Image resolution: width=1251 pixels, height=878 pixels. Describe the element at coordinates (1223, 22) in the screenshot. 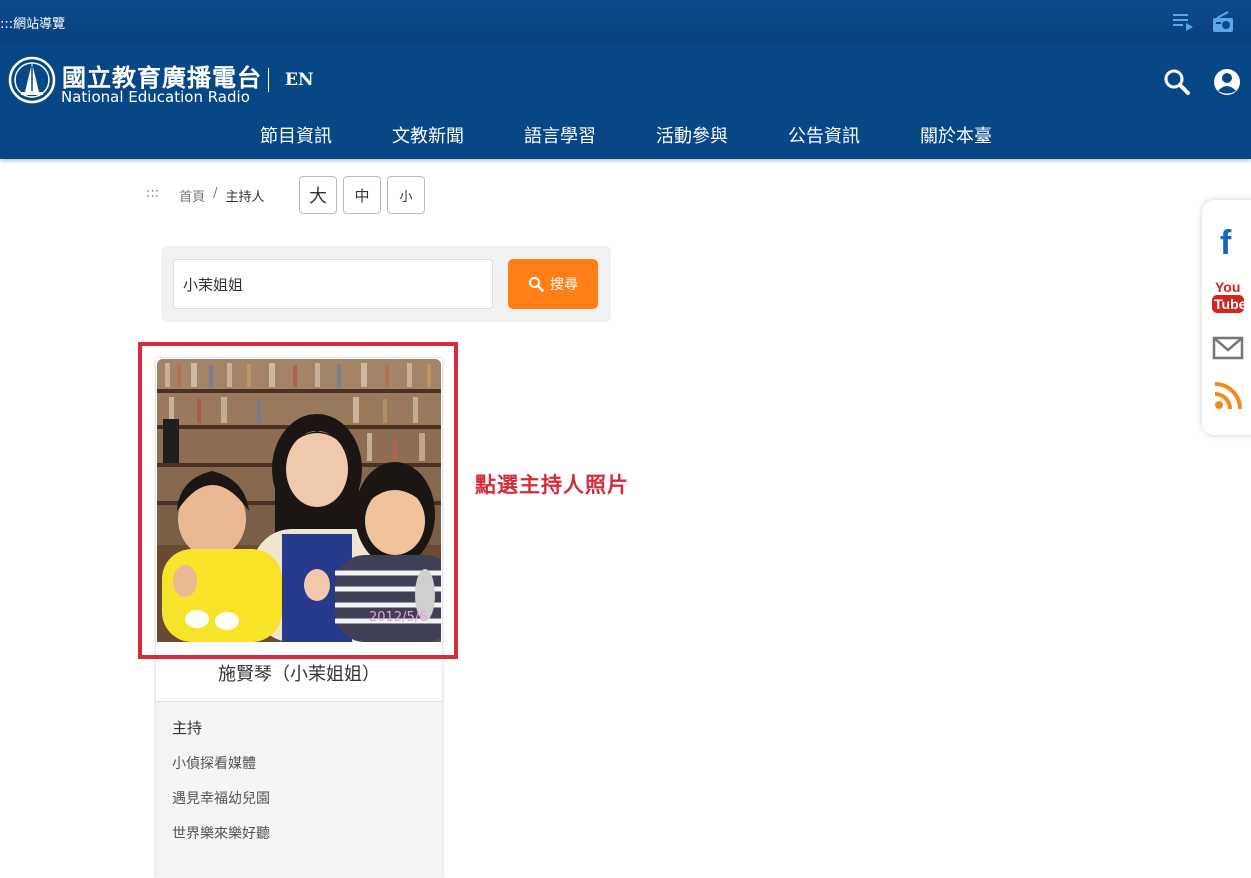

I see `radio-icon` at that location.